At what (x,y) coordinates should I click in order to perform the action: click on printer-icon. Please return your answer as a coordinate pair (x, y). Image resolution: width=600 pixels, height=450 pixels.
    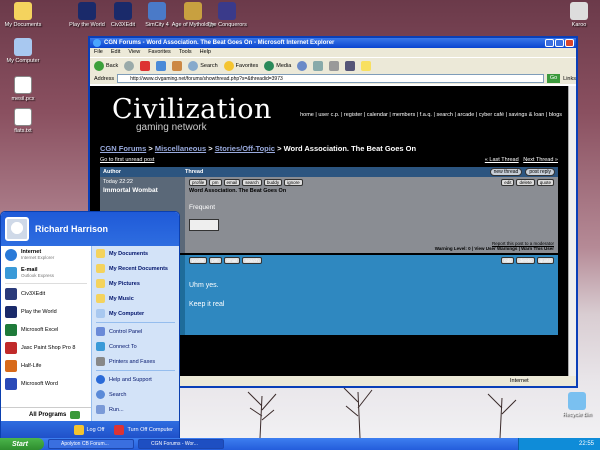
    Looking at the image, I should click on (100, 361).